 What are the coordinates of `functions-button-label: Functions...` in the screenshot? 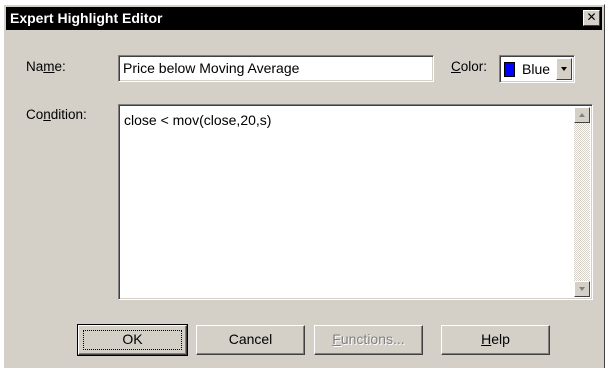 It's located at (368, 339).